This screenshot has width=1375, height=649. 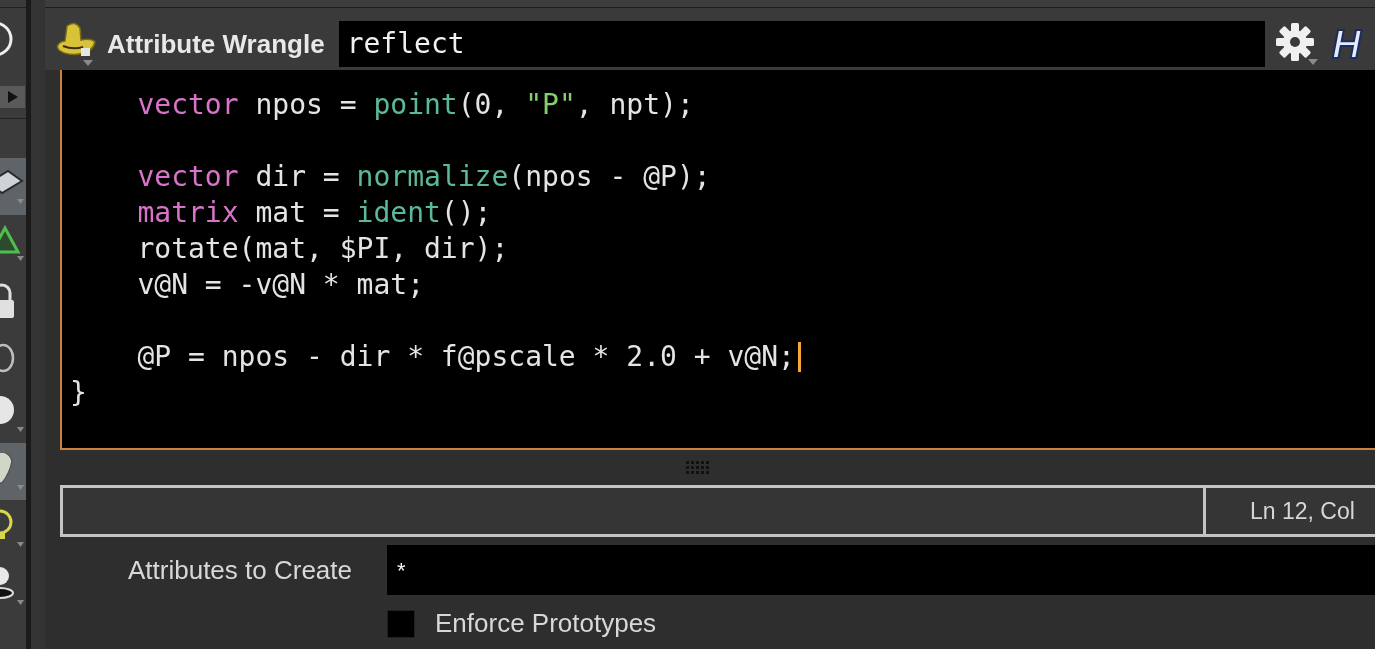 I want to click on param-label: Attributes to Create, so click(x=239, y=570).